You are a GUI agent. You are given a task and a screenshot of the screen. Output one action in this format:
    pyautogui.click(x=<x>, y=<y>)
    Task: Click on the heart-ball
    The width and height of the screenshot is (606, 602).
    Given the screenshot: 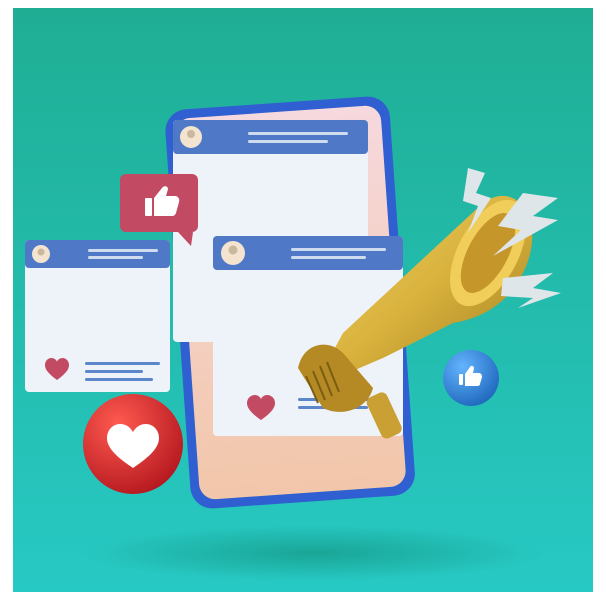 What is the action you would take?
    pyautogui.click(x=133, y=444)
    